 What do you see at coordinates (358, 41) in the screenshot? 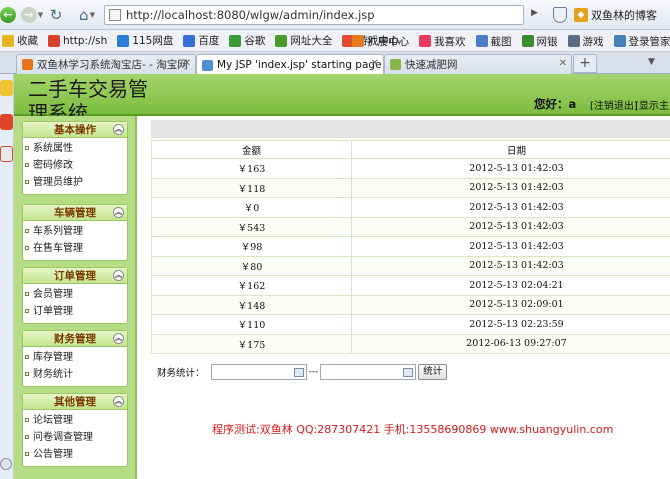
I see `puzzle-icon` at bounding box center [358, 41].